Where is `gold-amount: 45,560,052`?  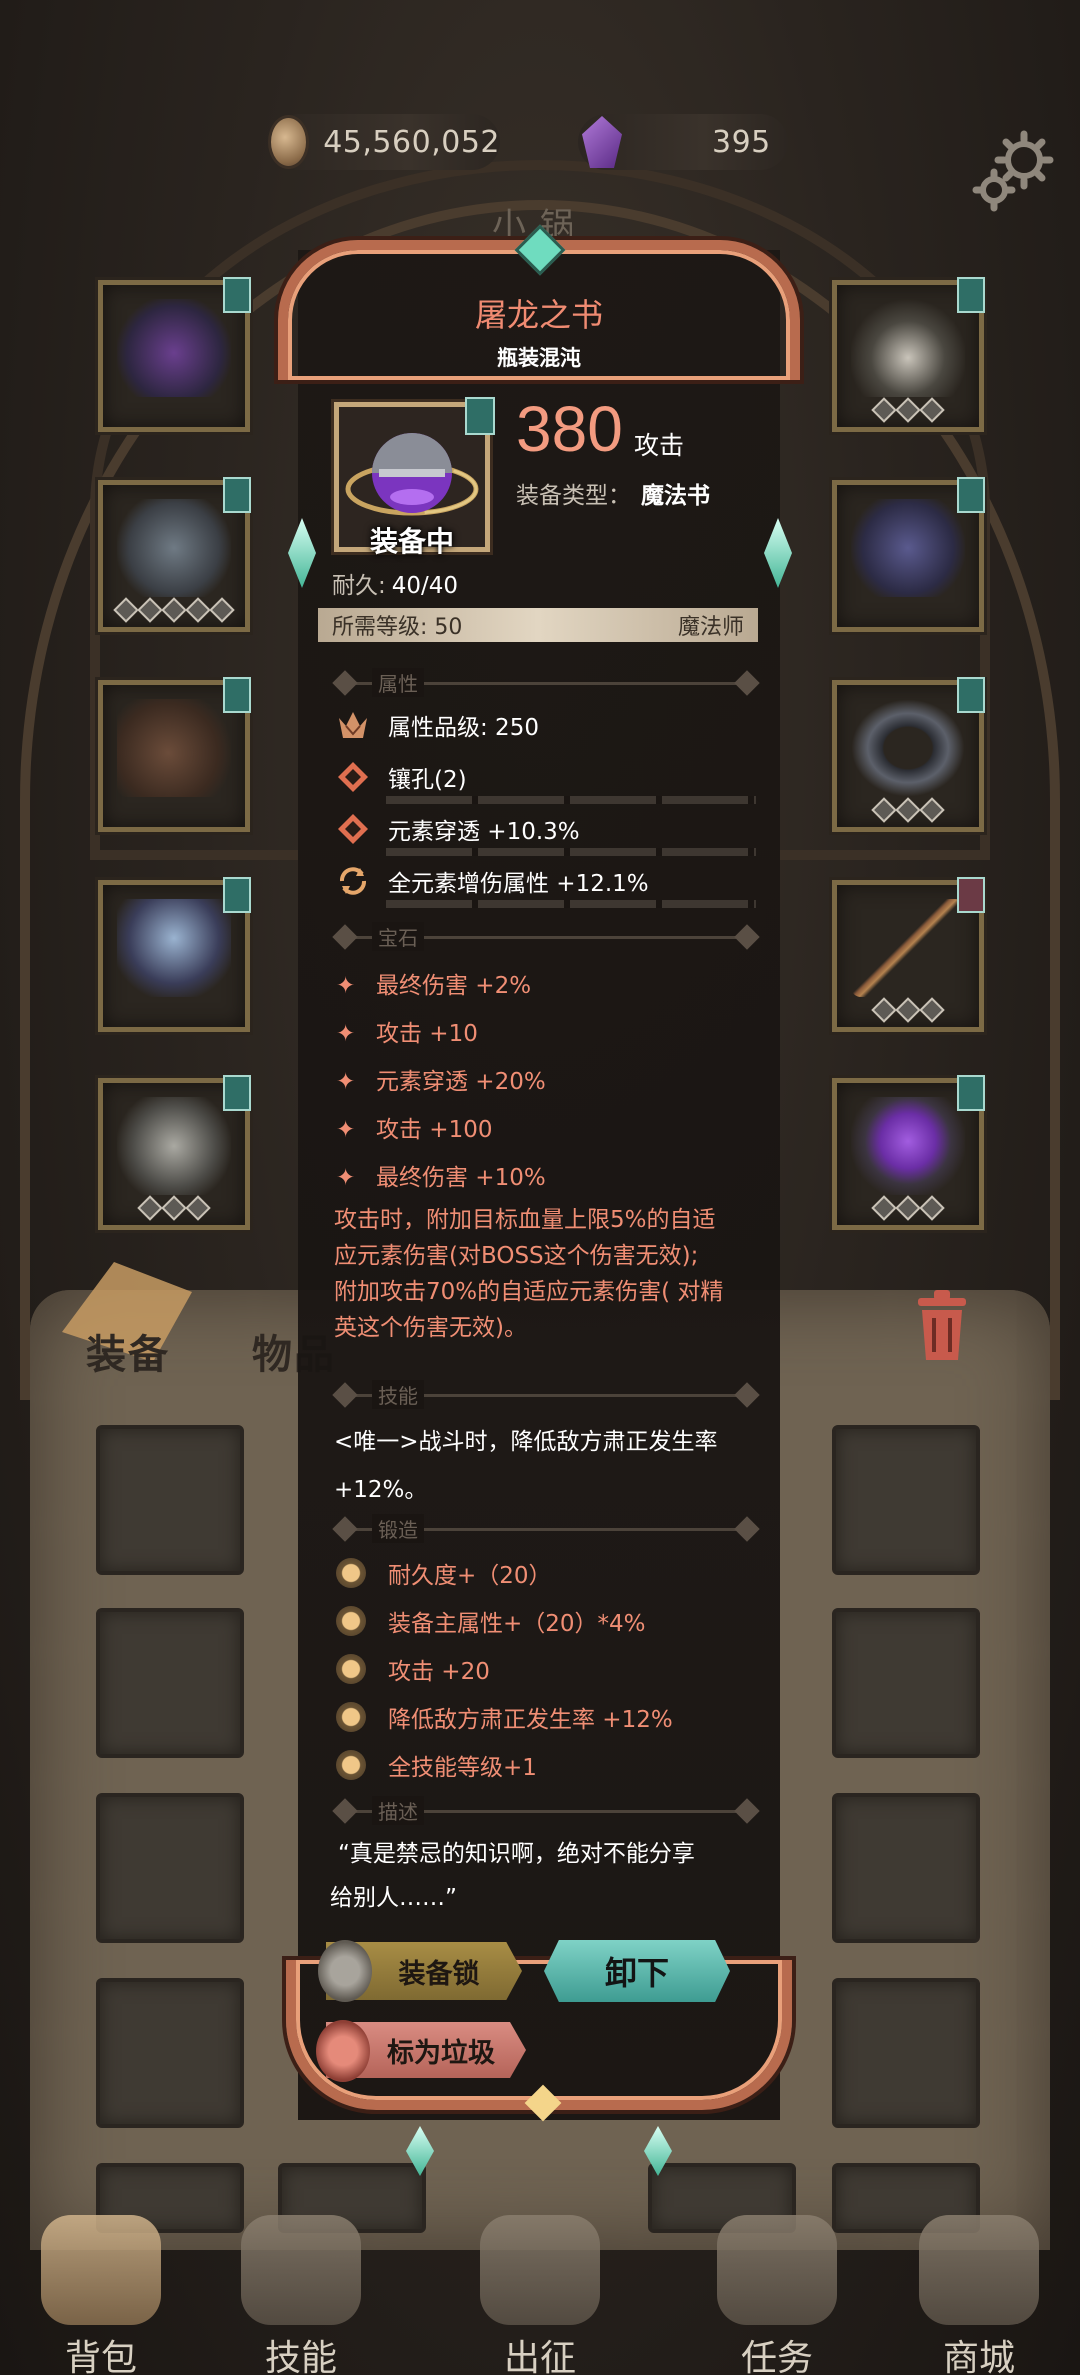 gold-amount: 45,560,052 is located at coordinates (411, 142).